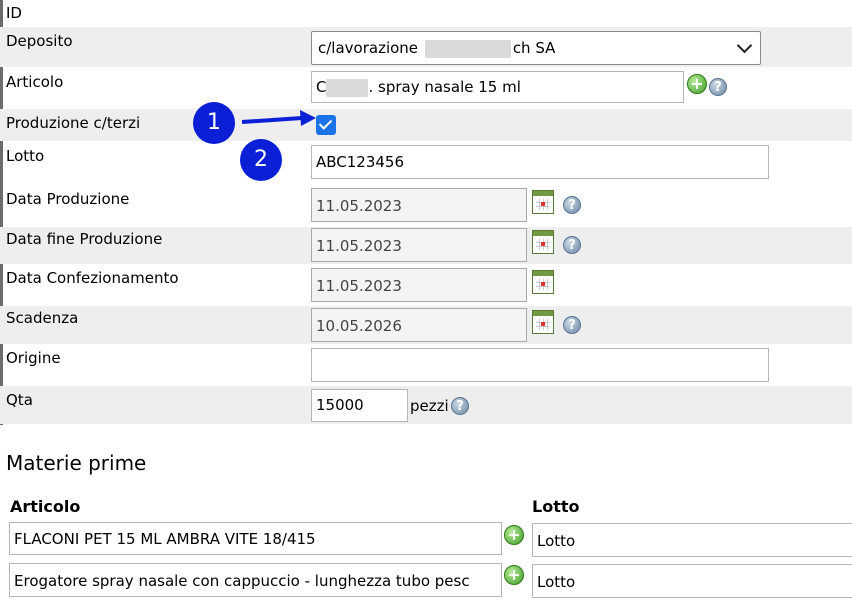 This screenshot has height=600, width=852. I want to click on deposito-value-suffix: ch SA, so click(534, 48).